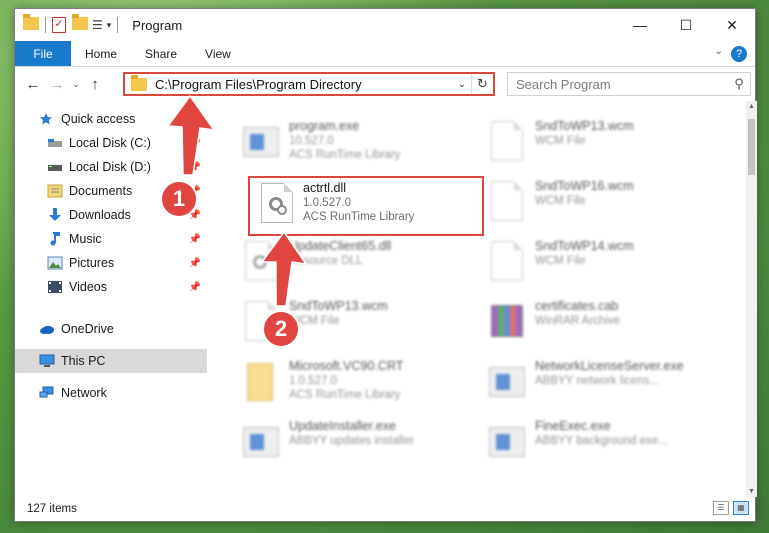 The width and height of the screenshot is (769, 533). Describe the element at coordinates (57, 84) in the screenshot. I see `forward-button: →` at that location.